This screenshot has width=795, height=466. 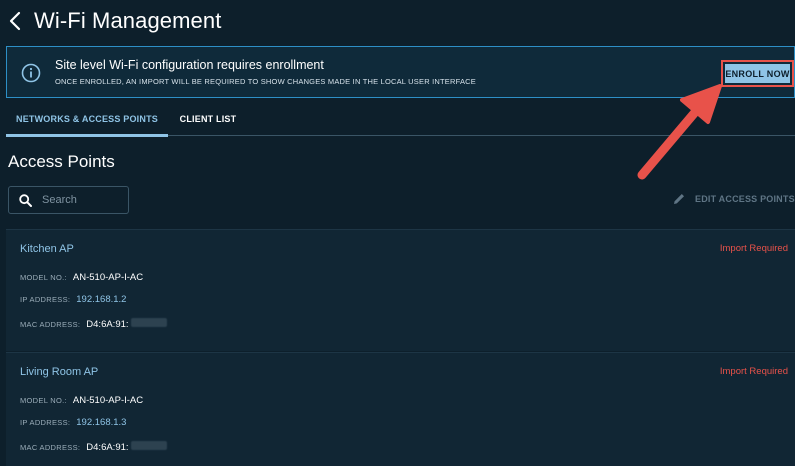 I want to click on search-icon, so click(x=25, y=200).